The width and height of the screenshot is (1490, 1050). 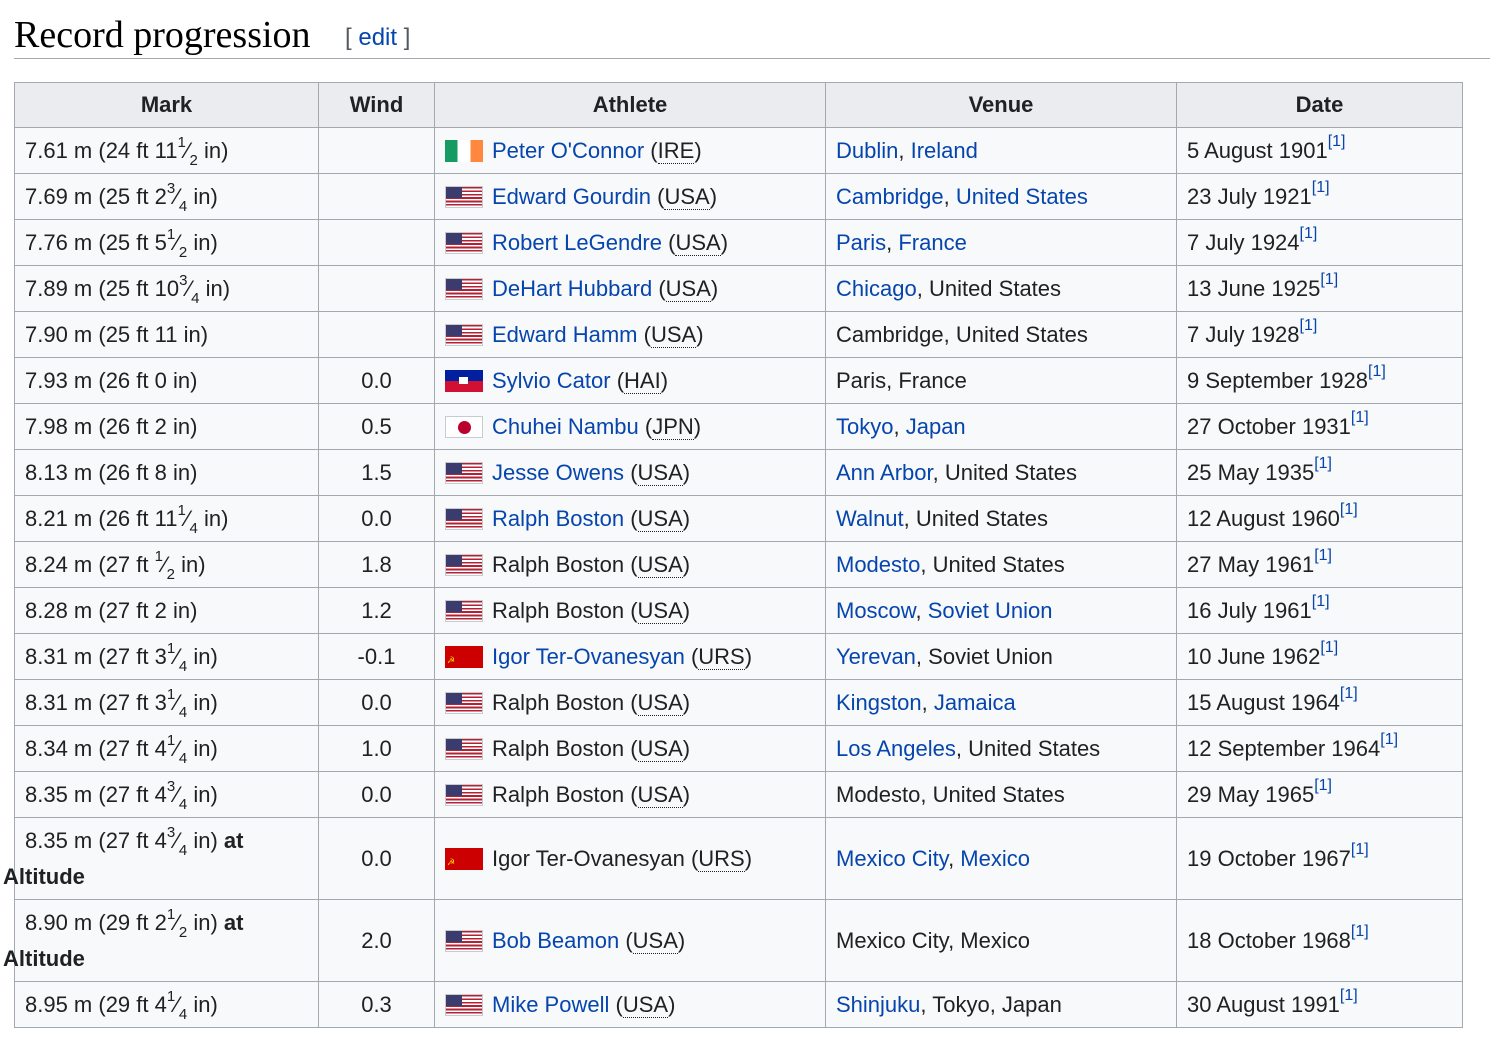 I want to click on athlete-name: Sylvio Cator, so click(x=551, y=380).